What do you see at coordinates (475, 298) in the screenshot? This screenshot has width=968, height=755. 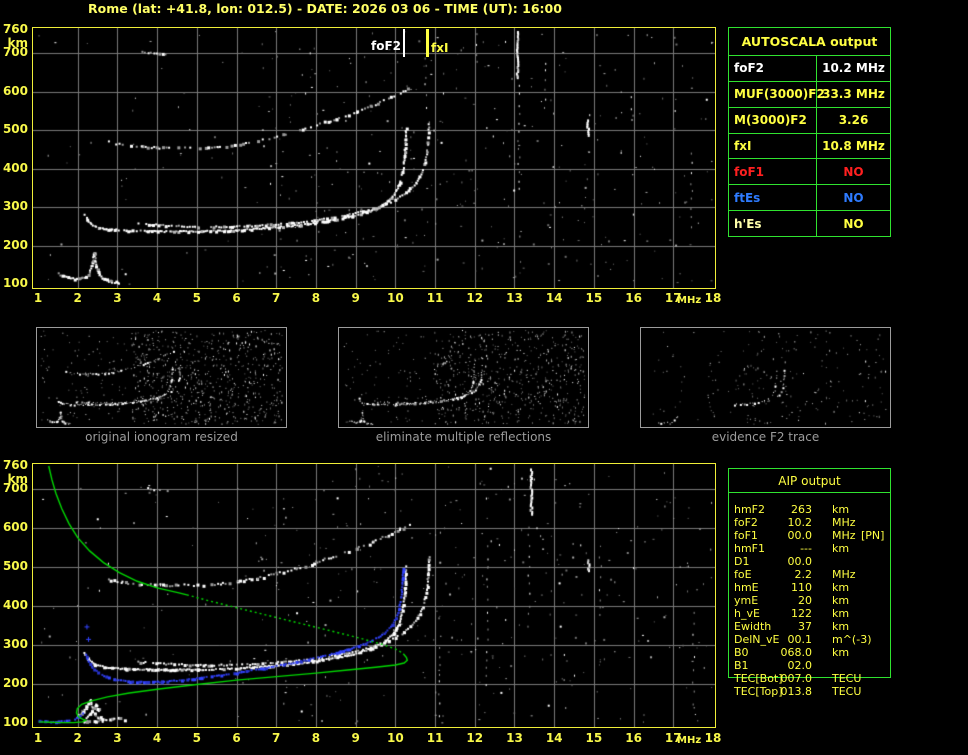 I see `freq-tick-label: 12` at bounding box center [475, 298].